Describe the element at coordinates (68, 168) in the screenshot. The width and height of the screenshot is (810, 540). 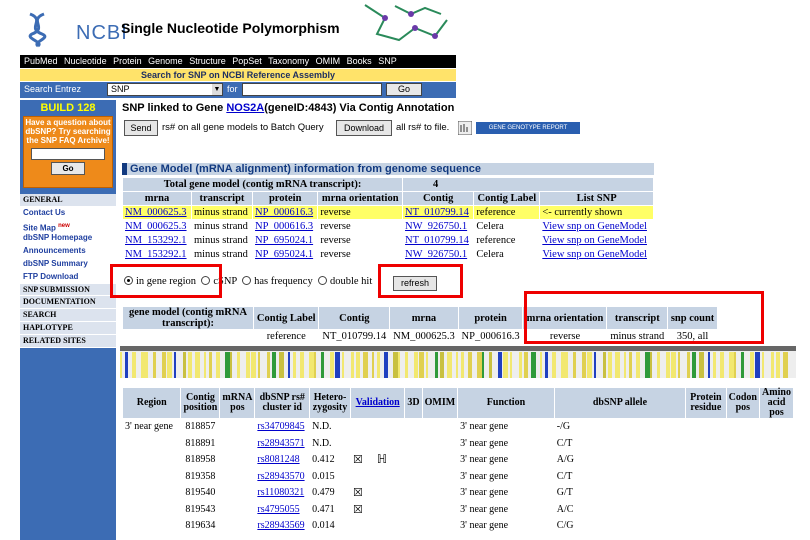
I see `faq-go-button: Go` at that location.